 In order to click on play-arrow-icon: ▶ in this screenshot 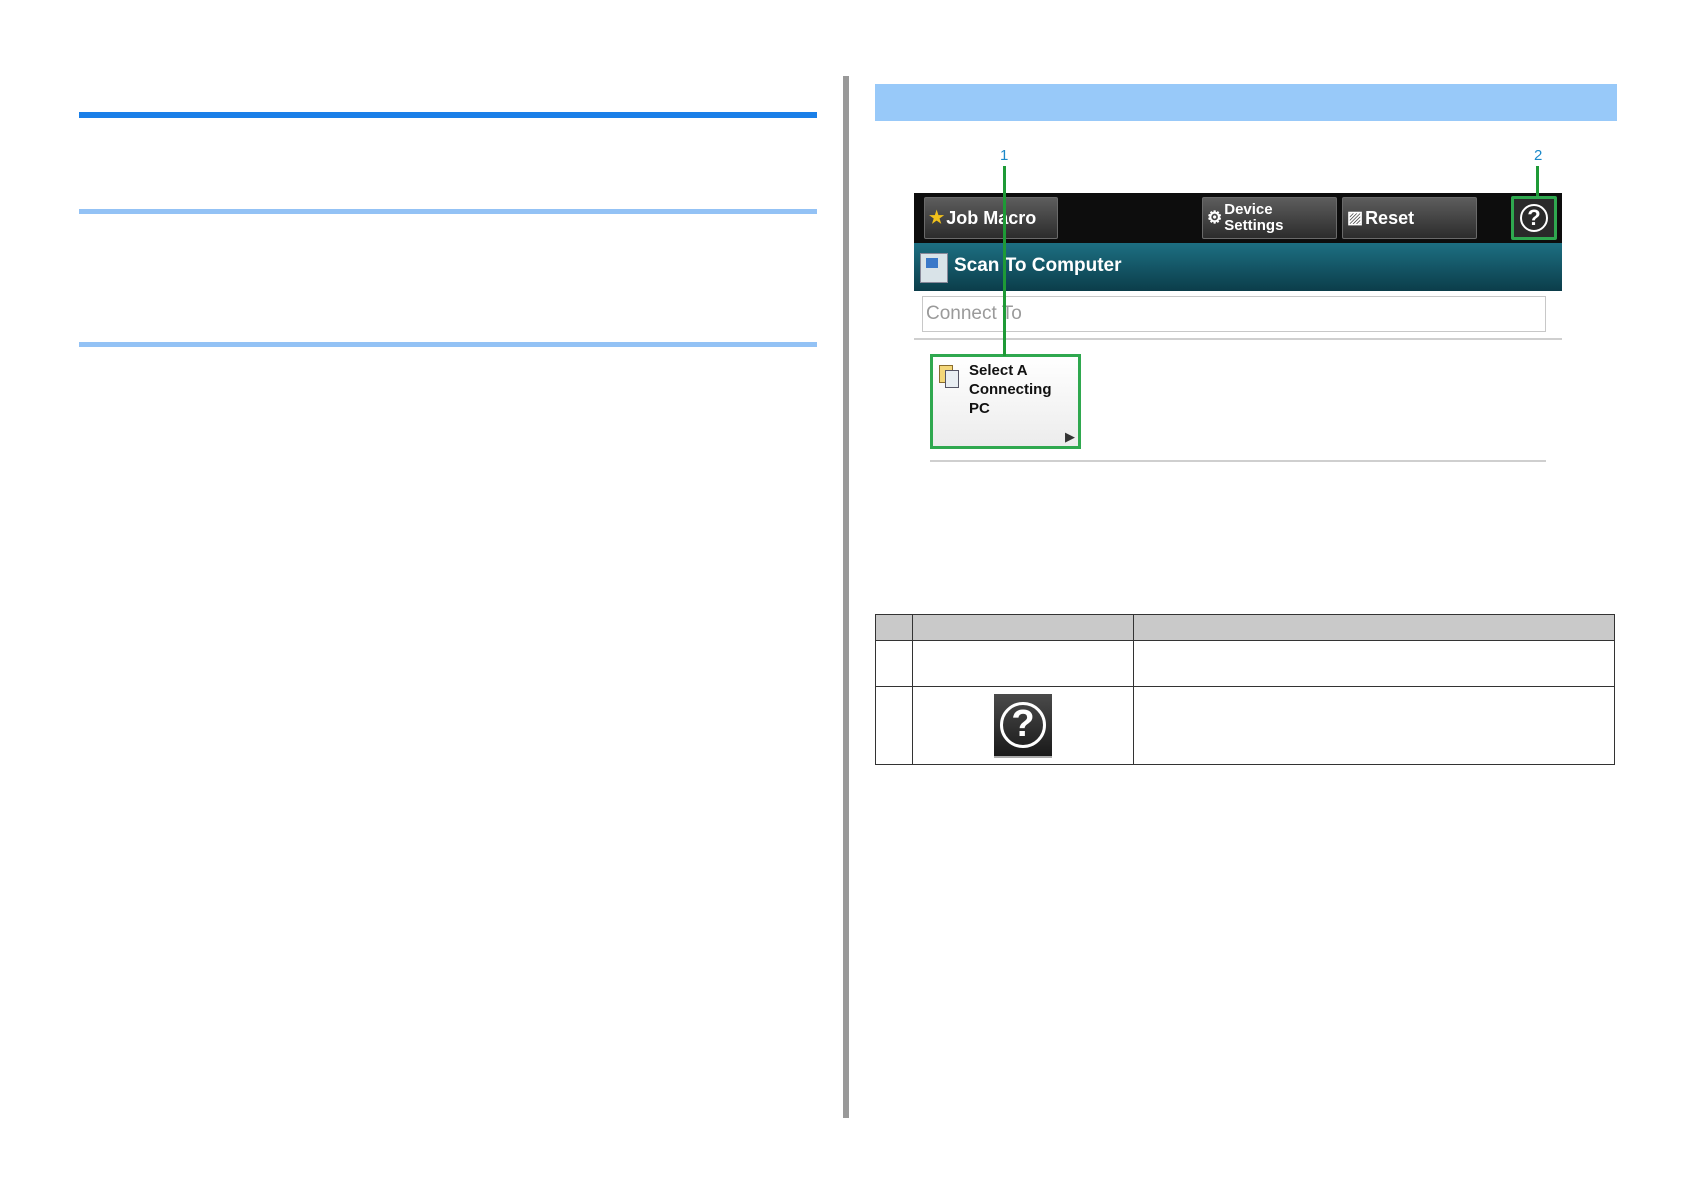, I will do `click(1070, 436)`.